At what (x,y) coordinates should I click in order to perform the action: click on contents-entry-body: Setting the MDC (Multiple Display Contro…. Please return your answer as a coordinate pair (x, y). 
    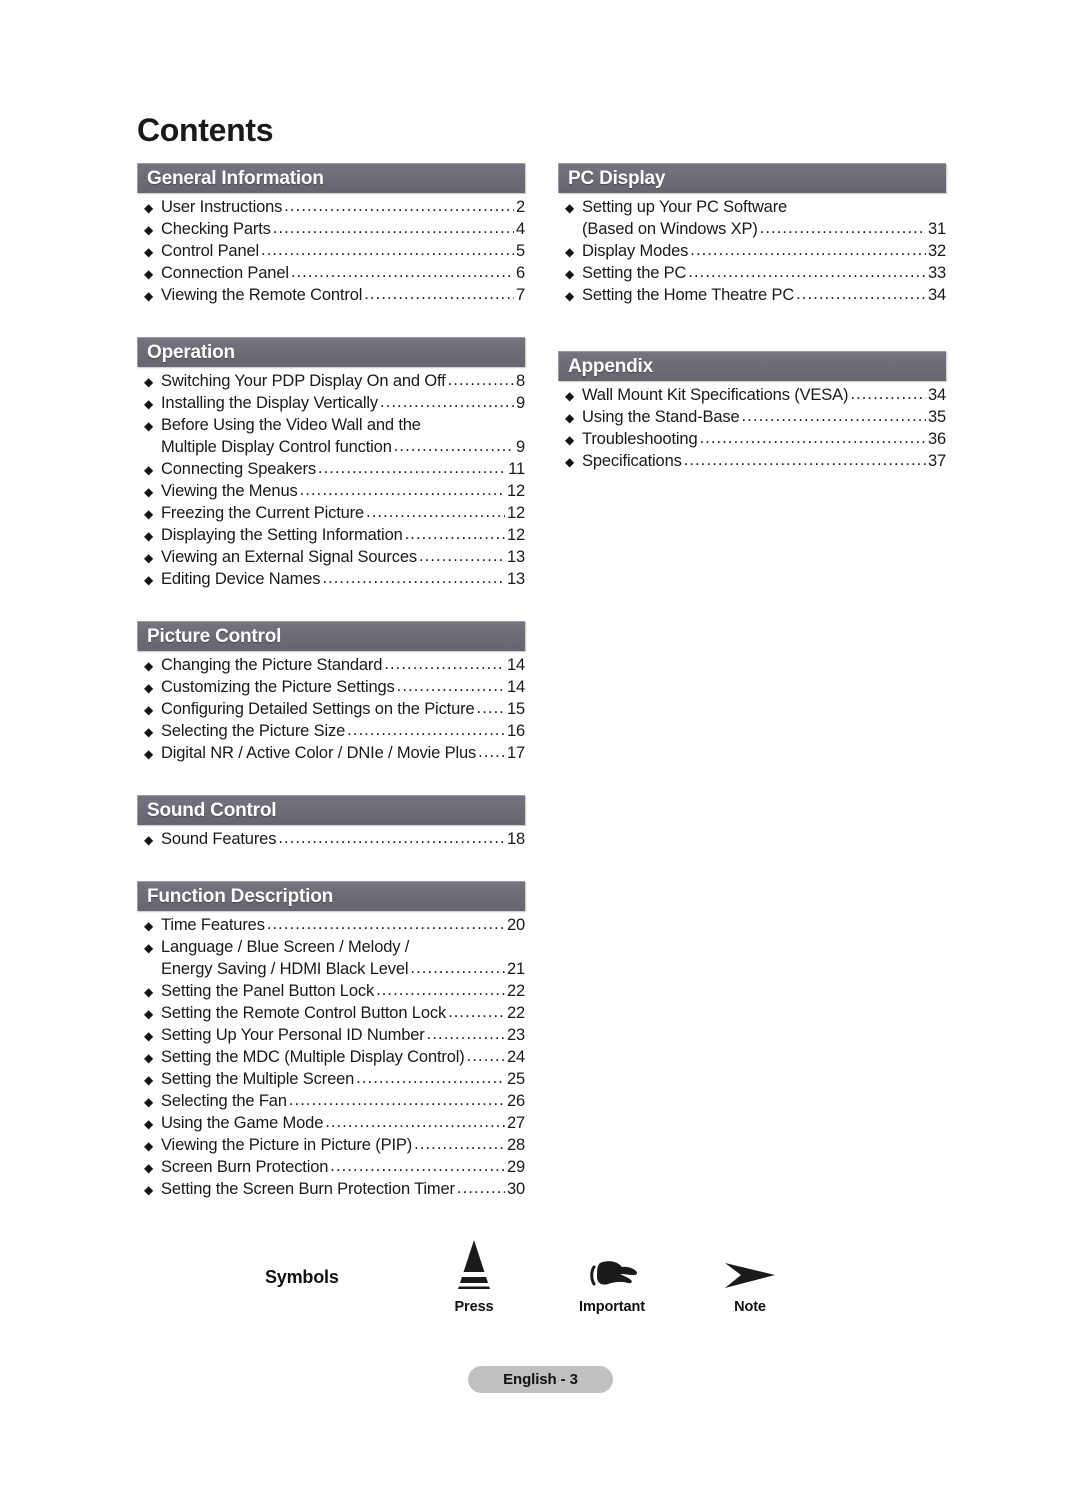
    Looking at the image, I should click on (343, 1057).